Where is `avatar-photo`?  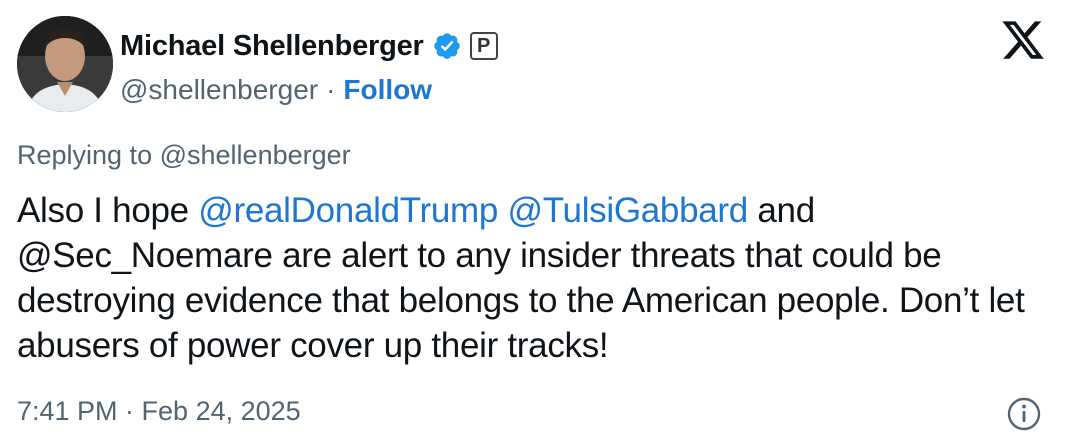
avatar-photo is located at coordinates (65, 64).